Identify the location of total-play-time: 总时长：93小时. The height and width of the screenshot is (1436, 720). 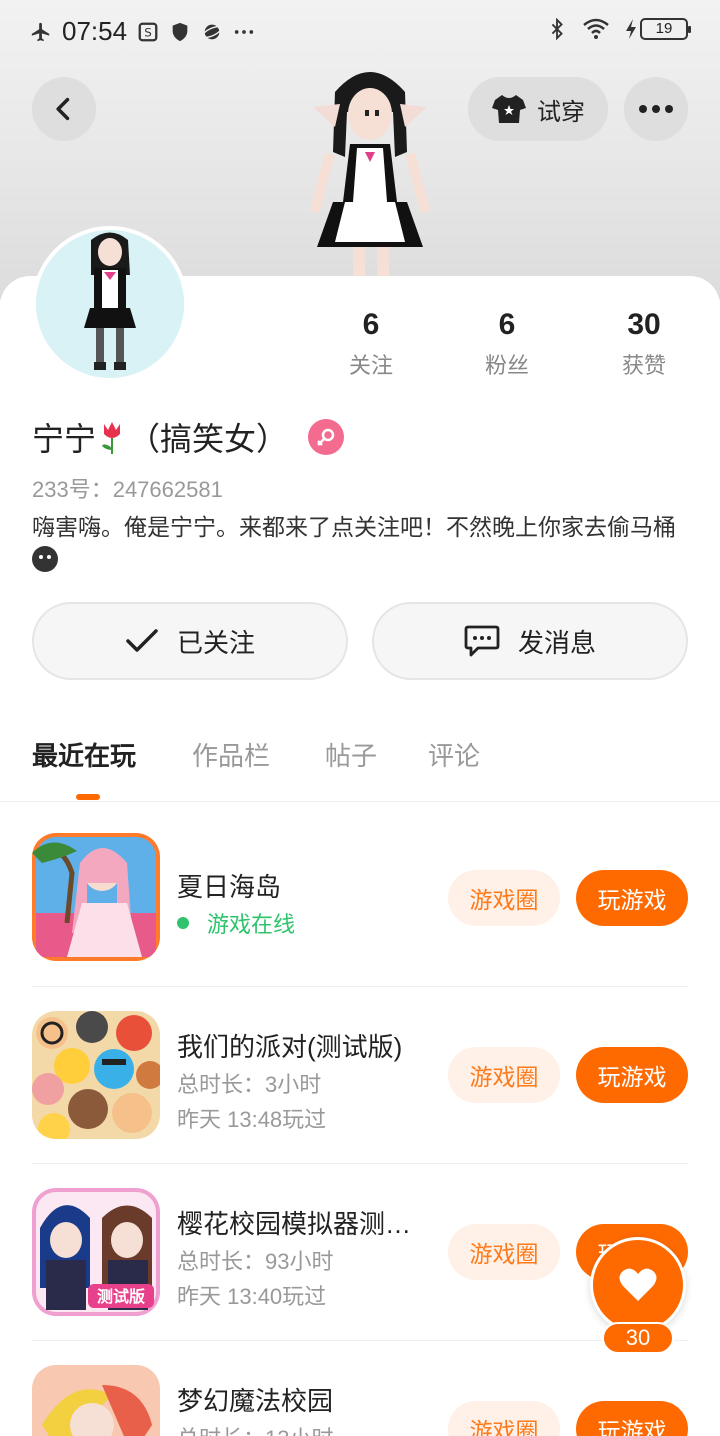
(255, 1261).